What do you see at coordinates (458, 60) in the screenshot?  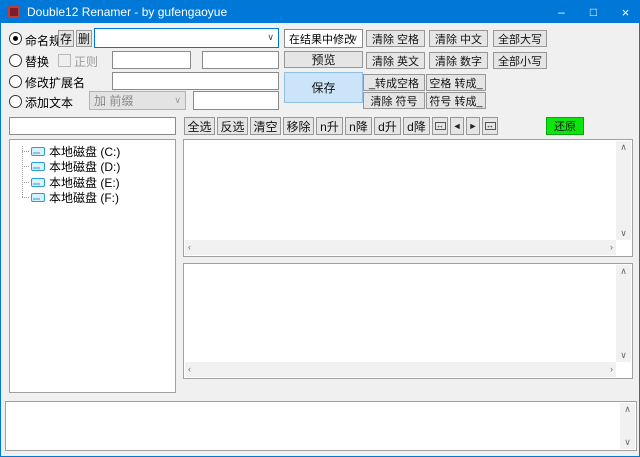 I see `clear-digits-button: 清除 数字` at bounding box center [458, 60].